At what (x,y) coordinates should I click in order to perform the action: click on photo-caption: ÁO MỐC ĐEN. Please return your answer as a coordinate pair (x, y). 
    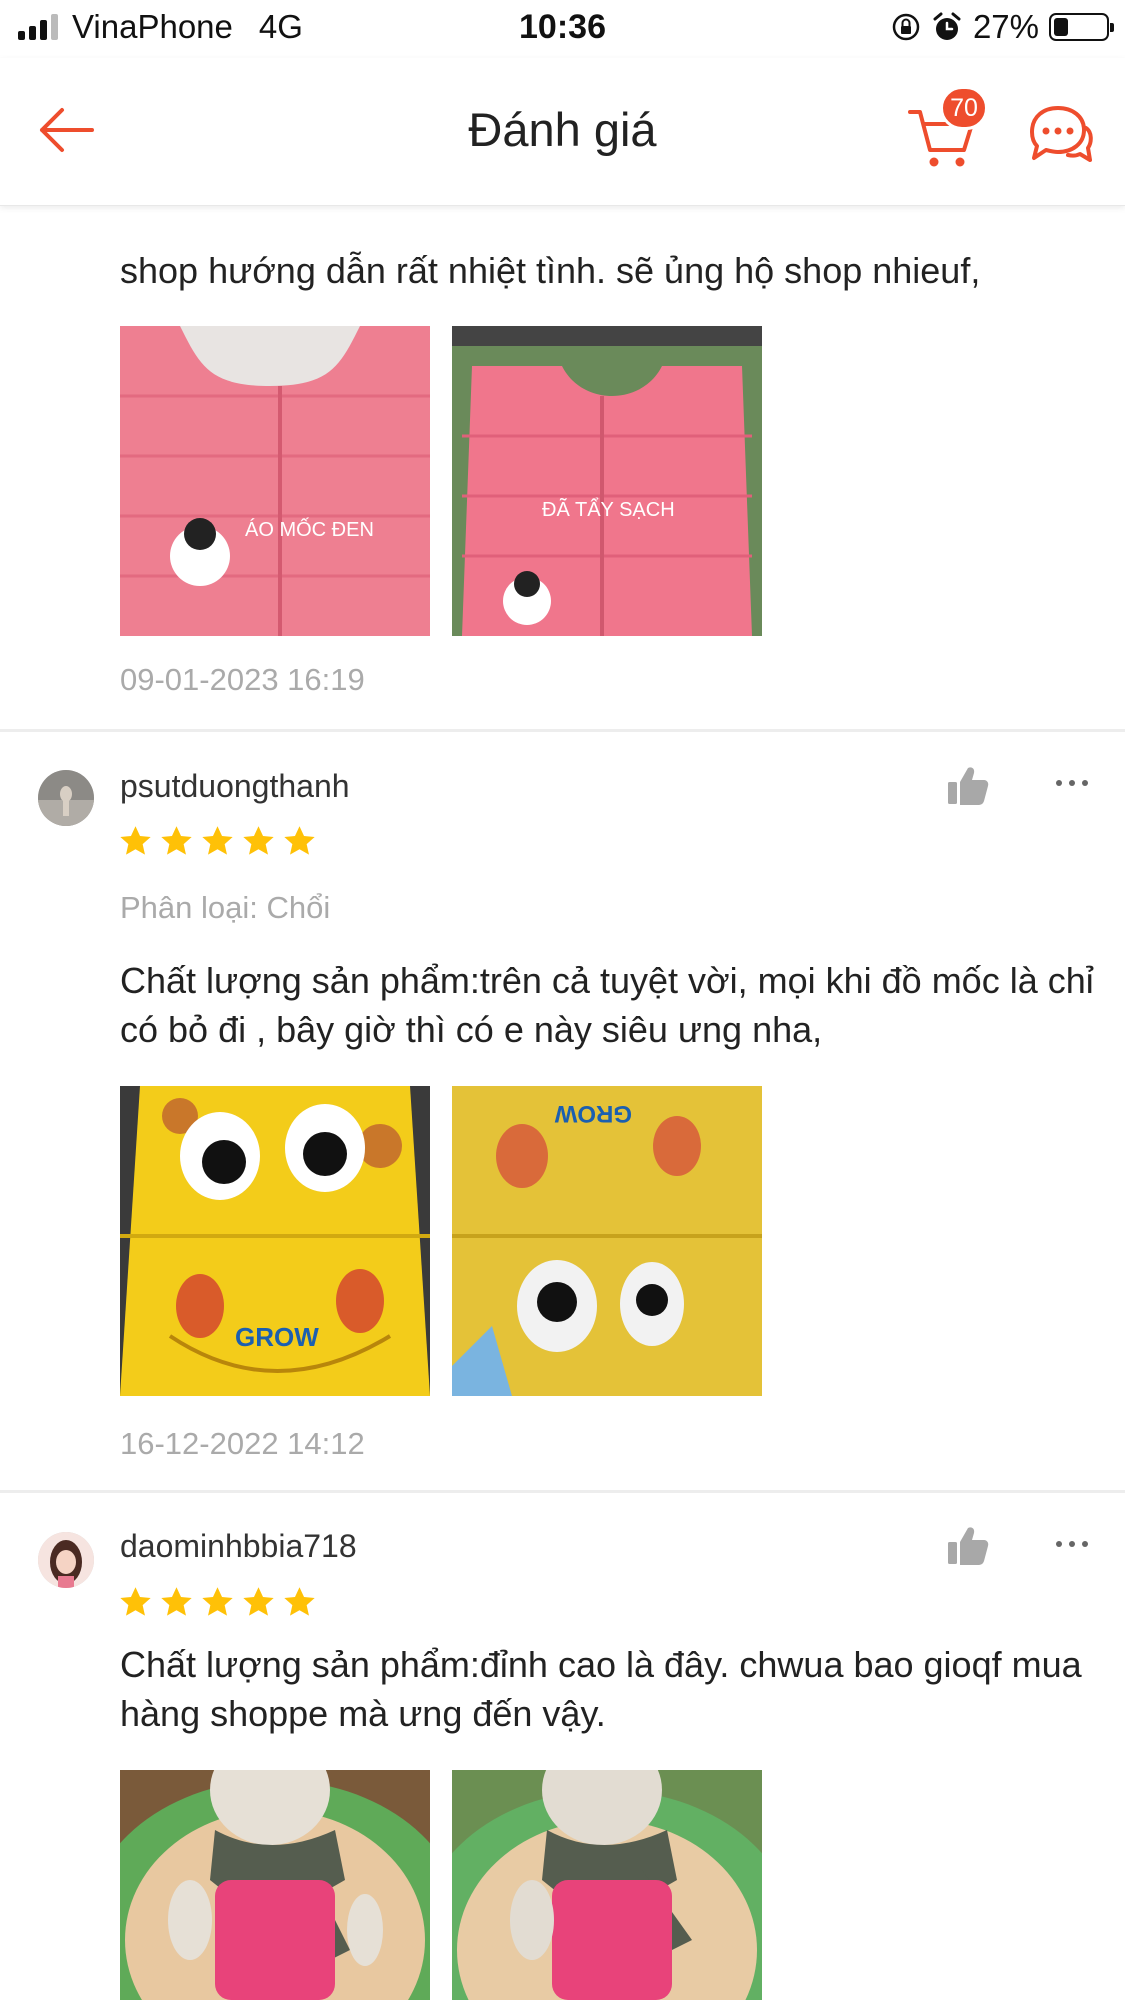
    Looking at the image, I should click on (309, 529).